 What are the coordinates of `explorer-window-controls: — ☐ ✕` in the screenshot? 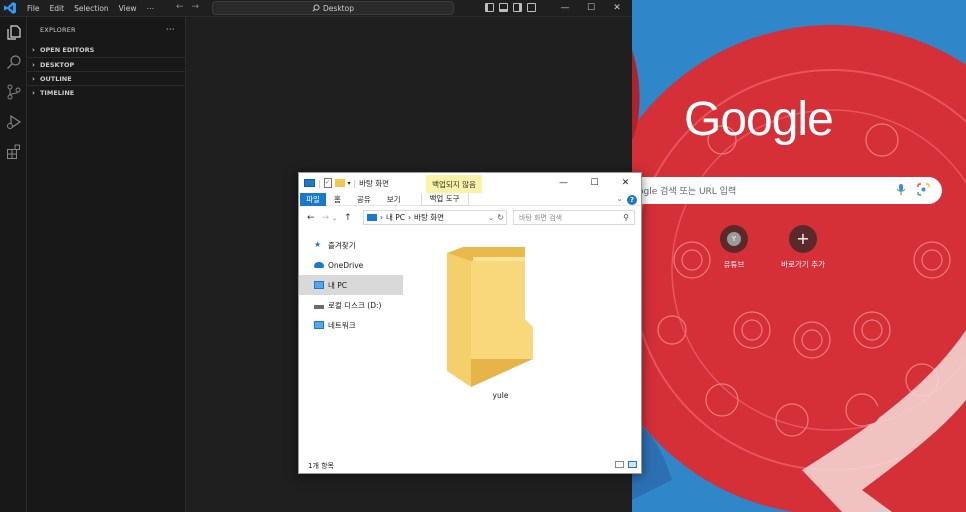 It's located at (594, 183).